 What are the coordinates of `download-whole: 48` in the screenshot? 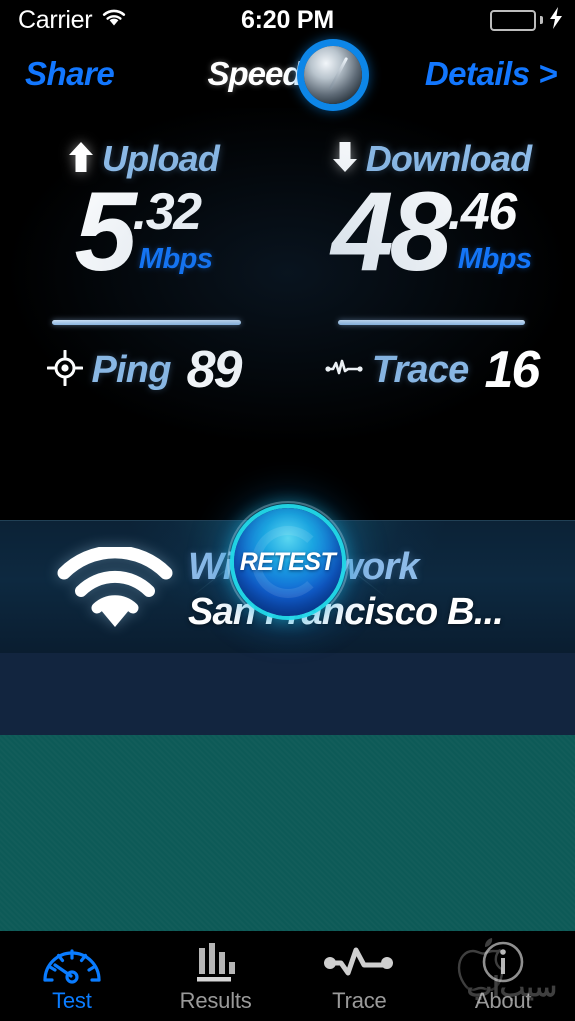 It's located at (391, 231).